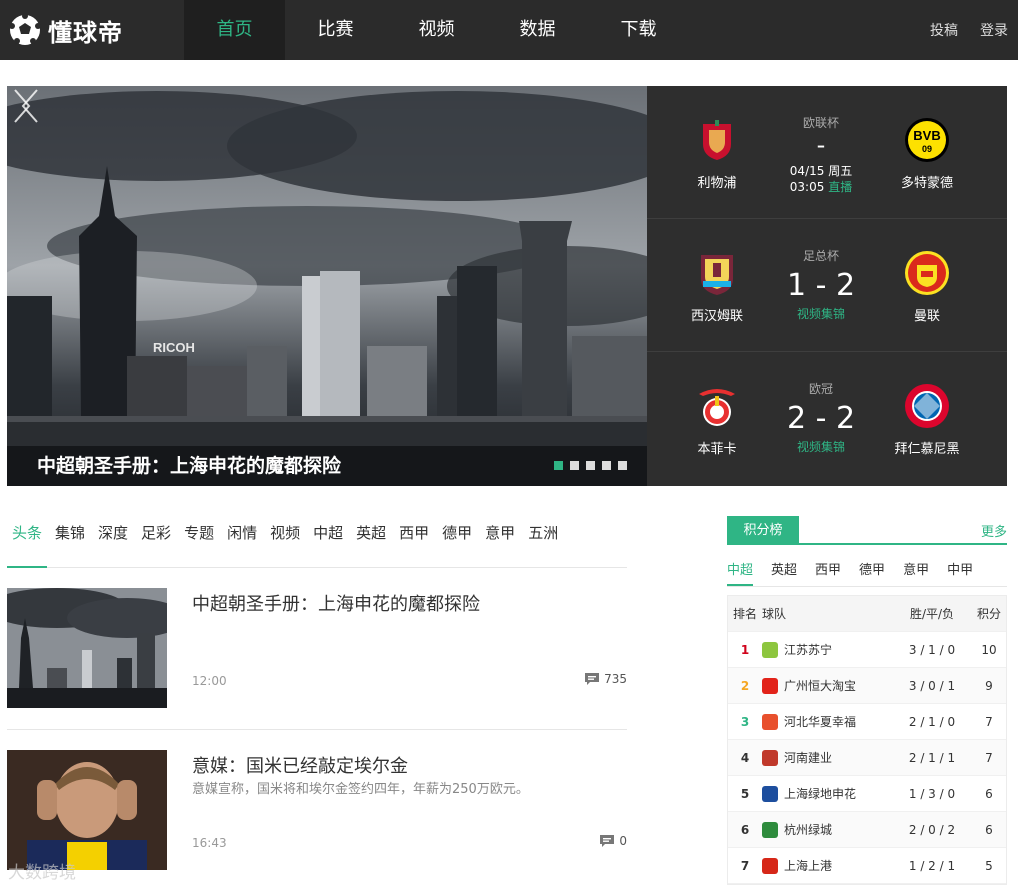 This screenshot has height=890, width=1018. Describe the element at coordinates (457, 543) in the screenshot. I see `tab-bundesliga: 德甲` at that location.